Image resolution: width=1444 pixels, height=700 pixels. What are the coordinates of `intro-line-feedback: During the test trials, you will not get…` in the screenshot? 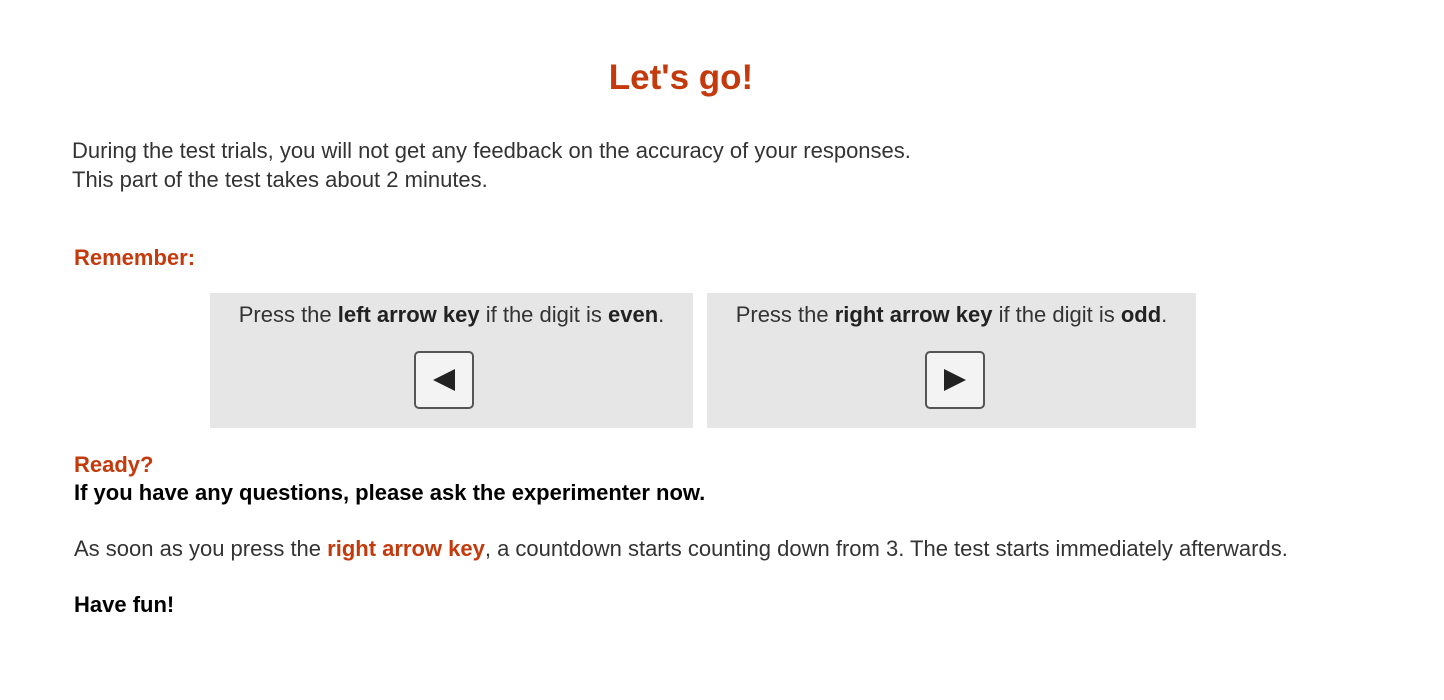 It's located at (491, 150).